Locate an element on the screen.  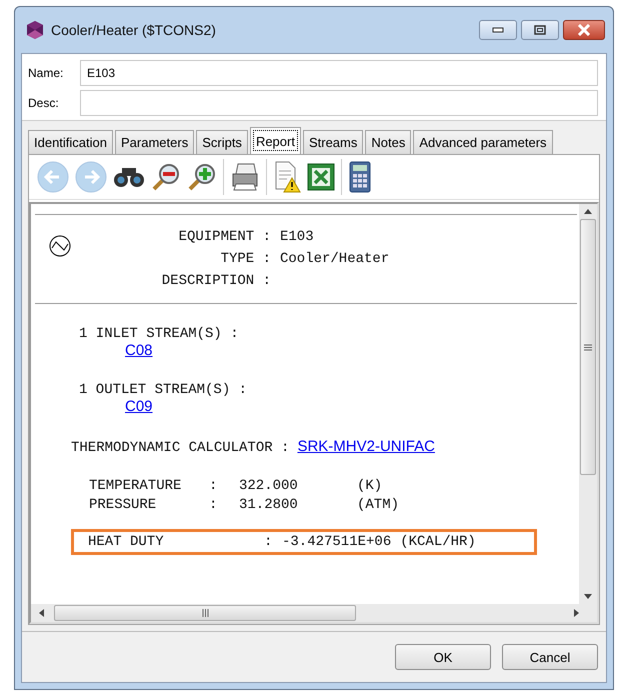
property-value: 31.2800 is located at coordinates (269, 505).